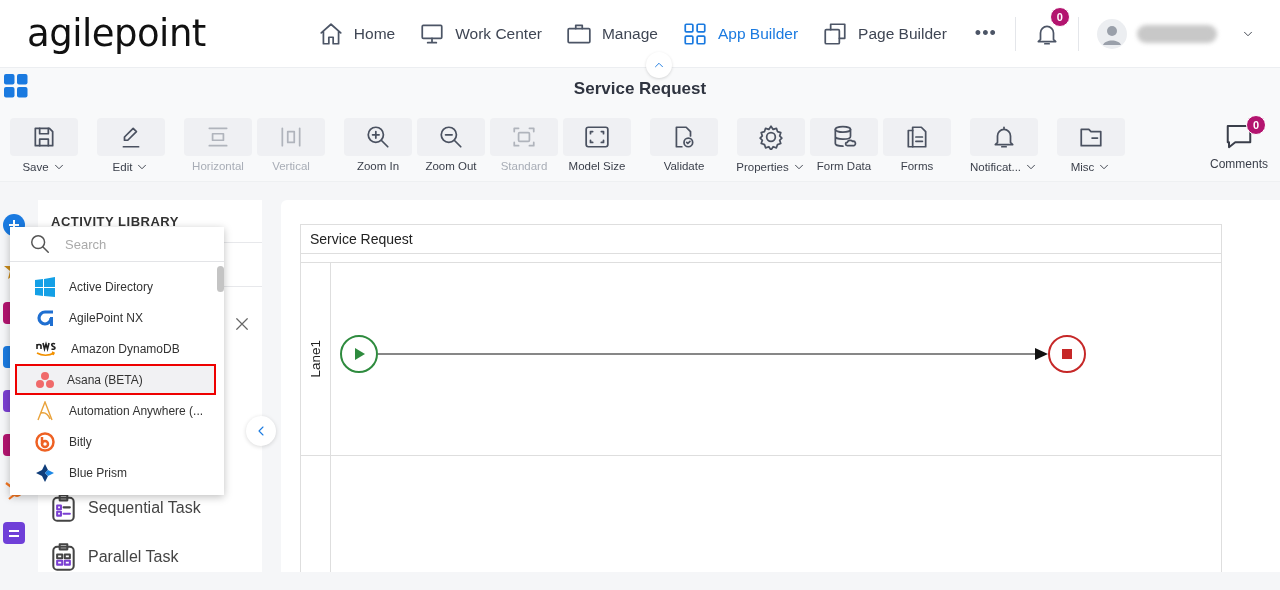 This screenshot has height=590, width=1280. What do you see at coordinates (771, 137) in the screenshot?
I see `gear-icon` at bounding box center [771, 137].